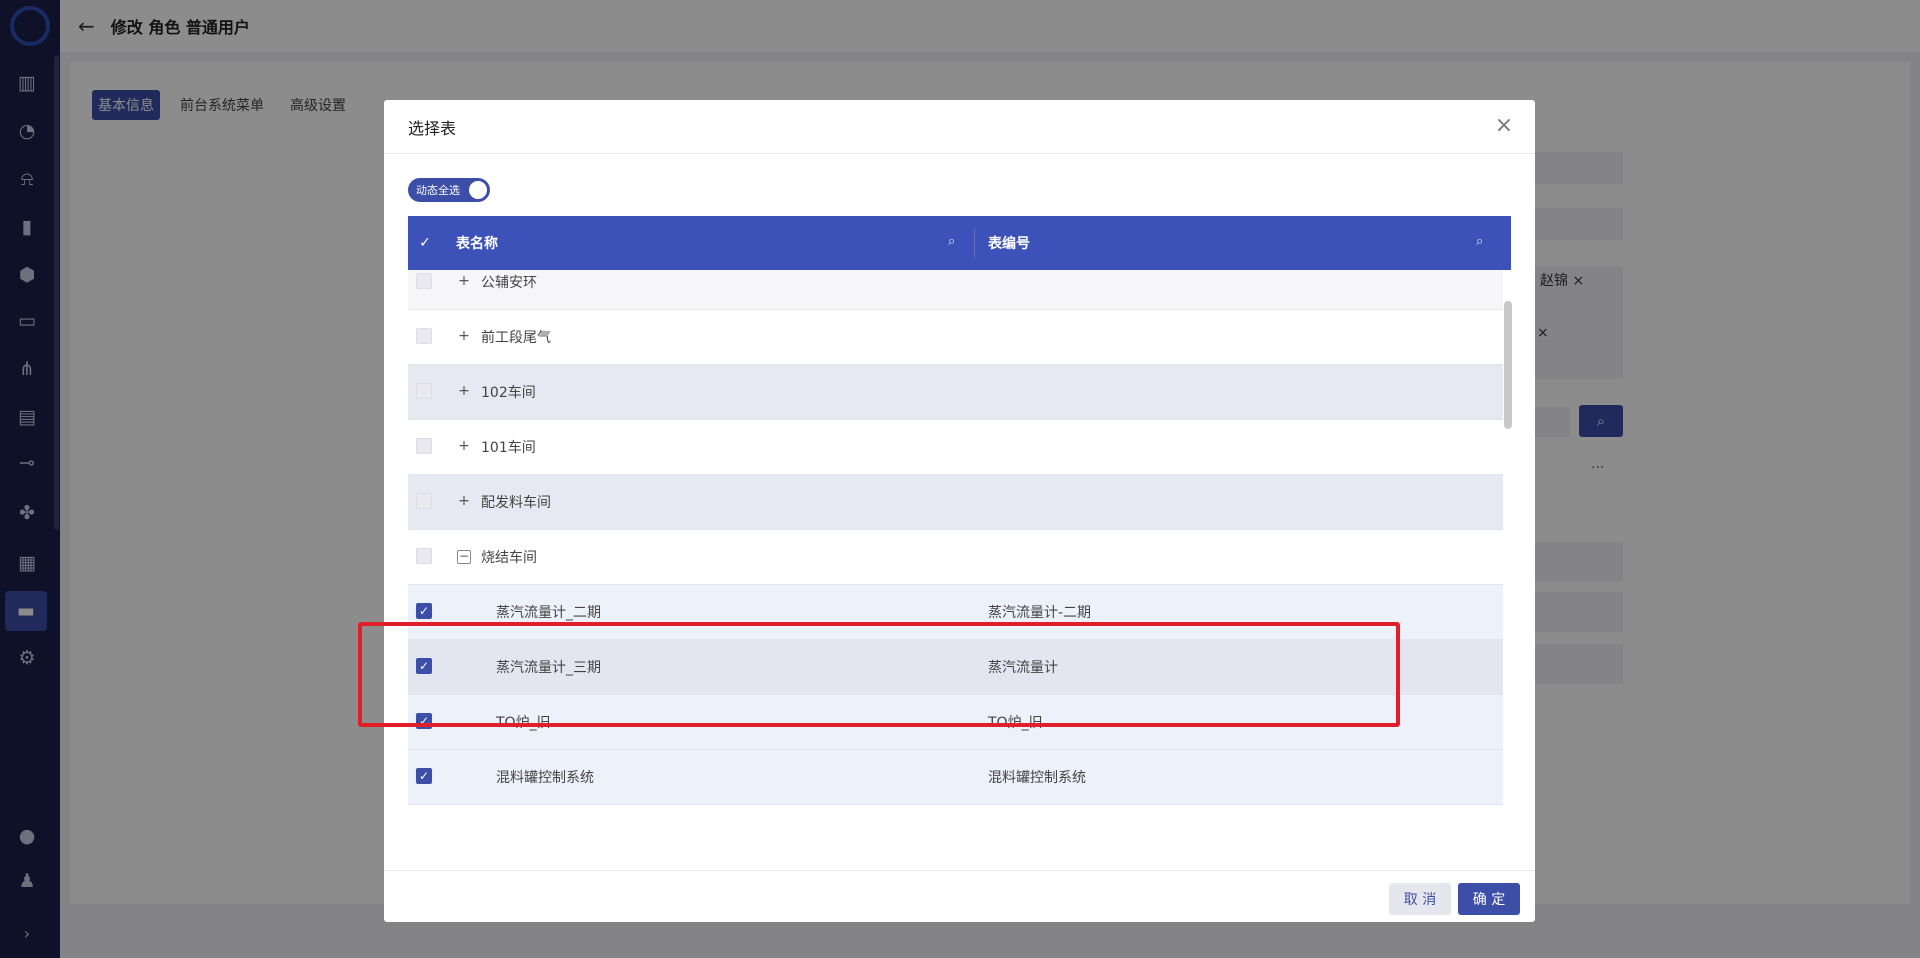 This screenshot has width=1920, height=958. What do you see at coordinates (509, 283) in the screenshot?
I see `cell-table-name: 公辅安环` at bounding box center [509, 283].